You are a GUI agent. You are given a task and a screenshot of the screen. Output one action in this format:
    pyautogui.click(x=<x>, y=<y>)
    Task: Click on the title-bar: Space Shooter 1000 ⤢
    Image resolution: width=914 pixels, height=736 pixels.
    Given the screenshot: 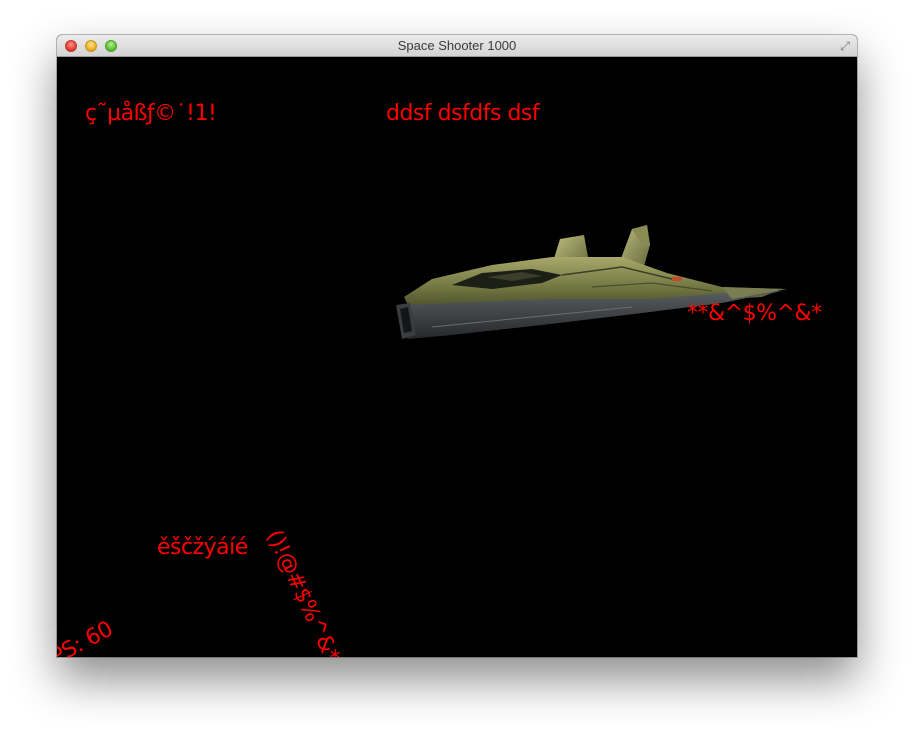 What is the action you would take?
    pyautogui.click(x=457, y=46)
    